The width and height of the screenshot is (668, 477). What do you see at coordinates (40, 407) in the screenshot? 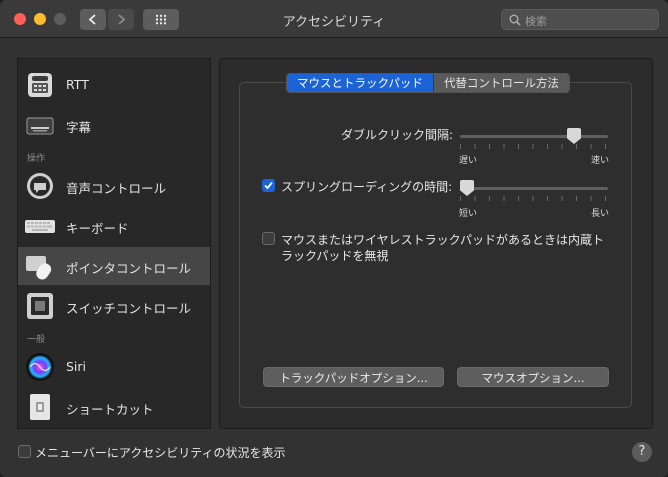
I see `shortcut-icon` at bounding box center [40, 407].